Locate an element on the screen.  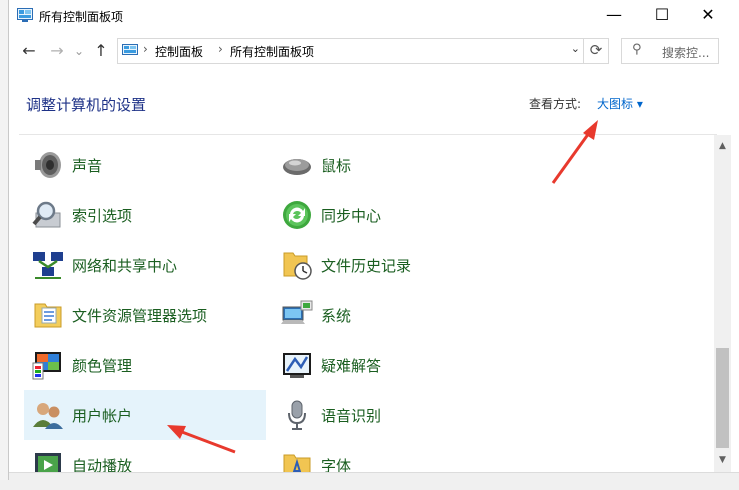
network-icon is located at coordinates (48, 265).